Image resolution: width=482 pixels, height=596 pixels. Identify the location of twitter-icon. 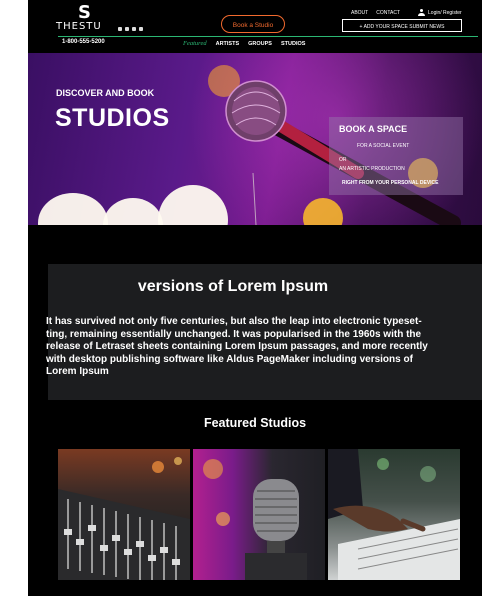
(134, 29).